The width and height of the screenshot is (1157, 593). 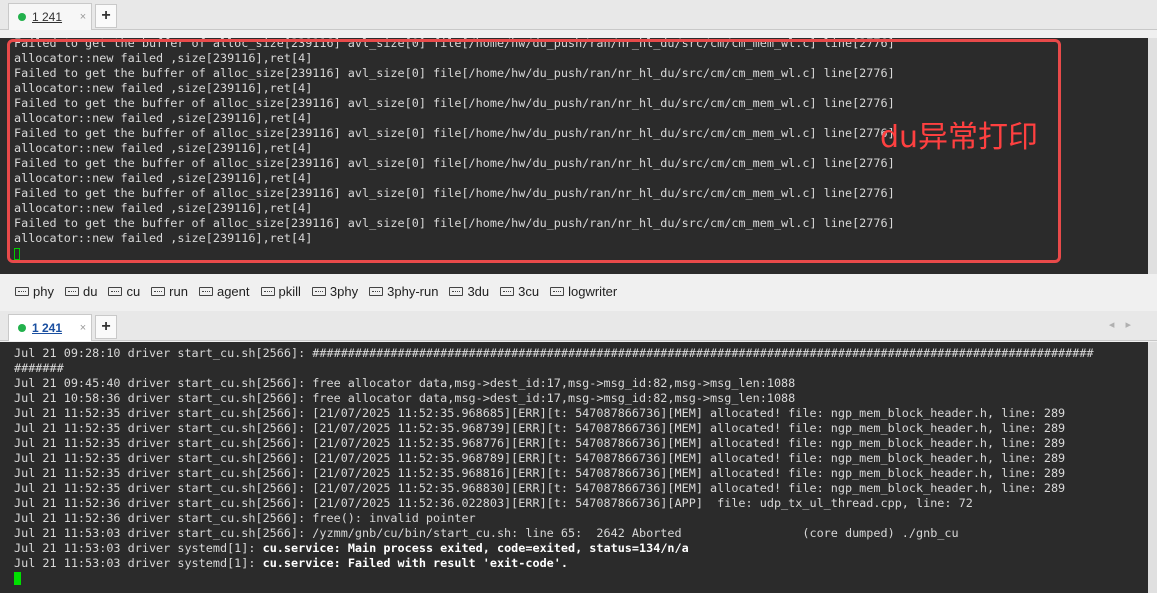 What do you see at coordinates (224, 291) in the screenshot?
I see `quick-command-agent: agent` at bounding box center [224, 291].